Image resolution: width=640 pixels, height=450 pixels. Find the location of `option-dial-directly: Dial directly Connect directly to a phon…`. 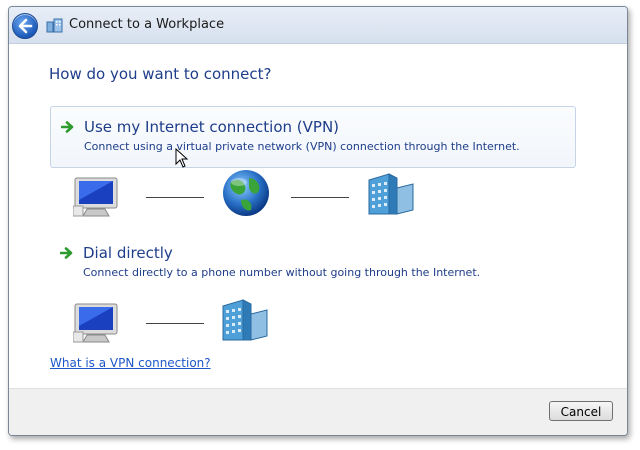

option-dial-directly: Dial directly Connect directly to a phon… is located at coordinates (312, 263).